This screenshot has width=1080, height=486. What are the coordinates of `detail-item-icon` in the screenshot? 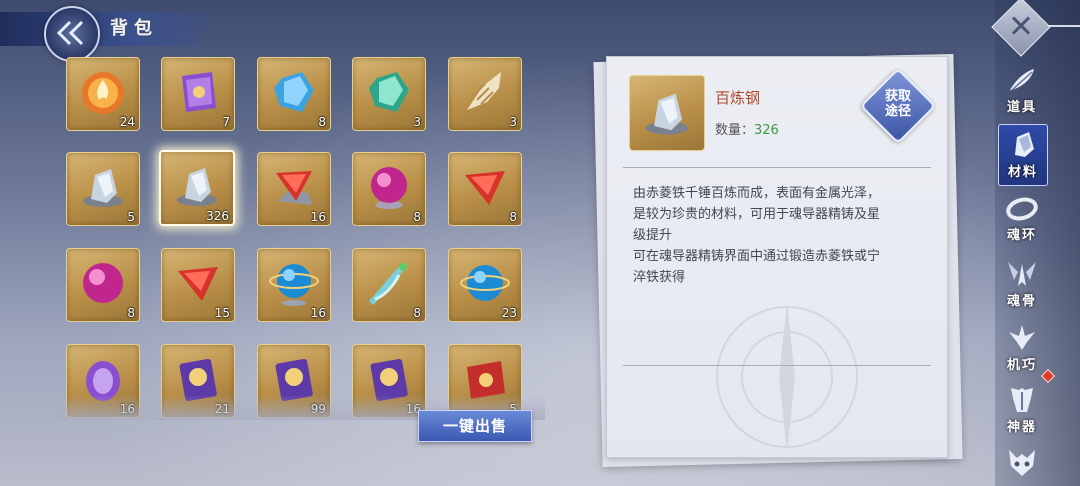 It's located at (667, 113).